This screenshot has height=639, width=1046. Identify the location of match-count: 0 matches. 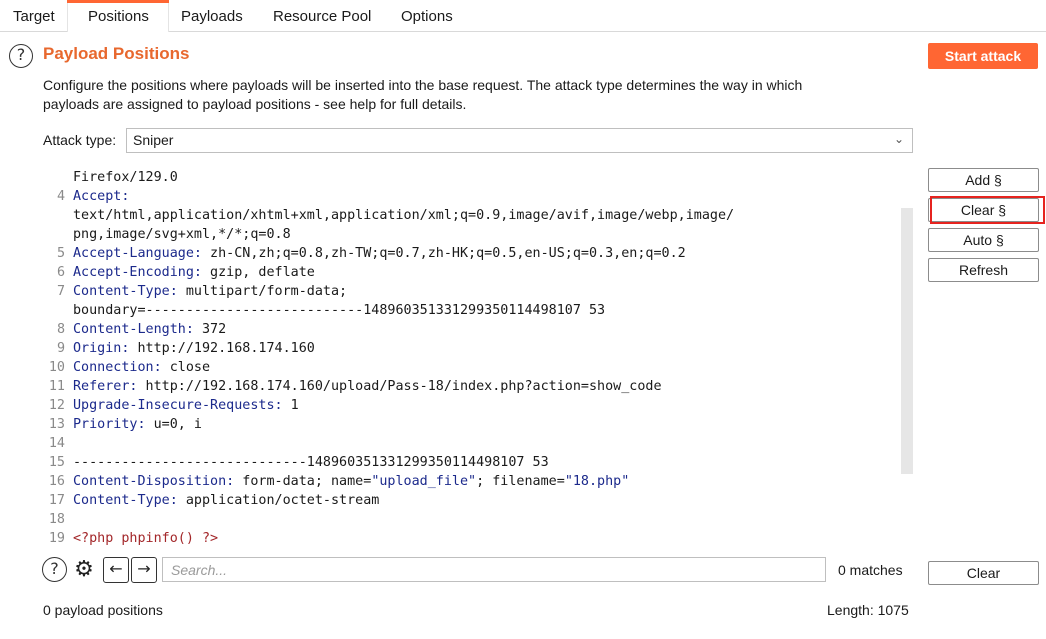
(870, 570).